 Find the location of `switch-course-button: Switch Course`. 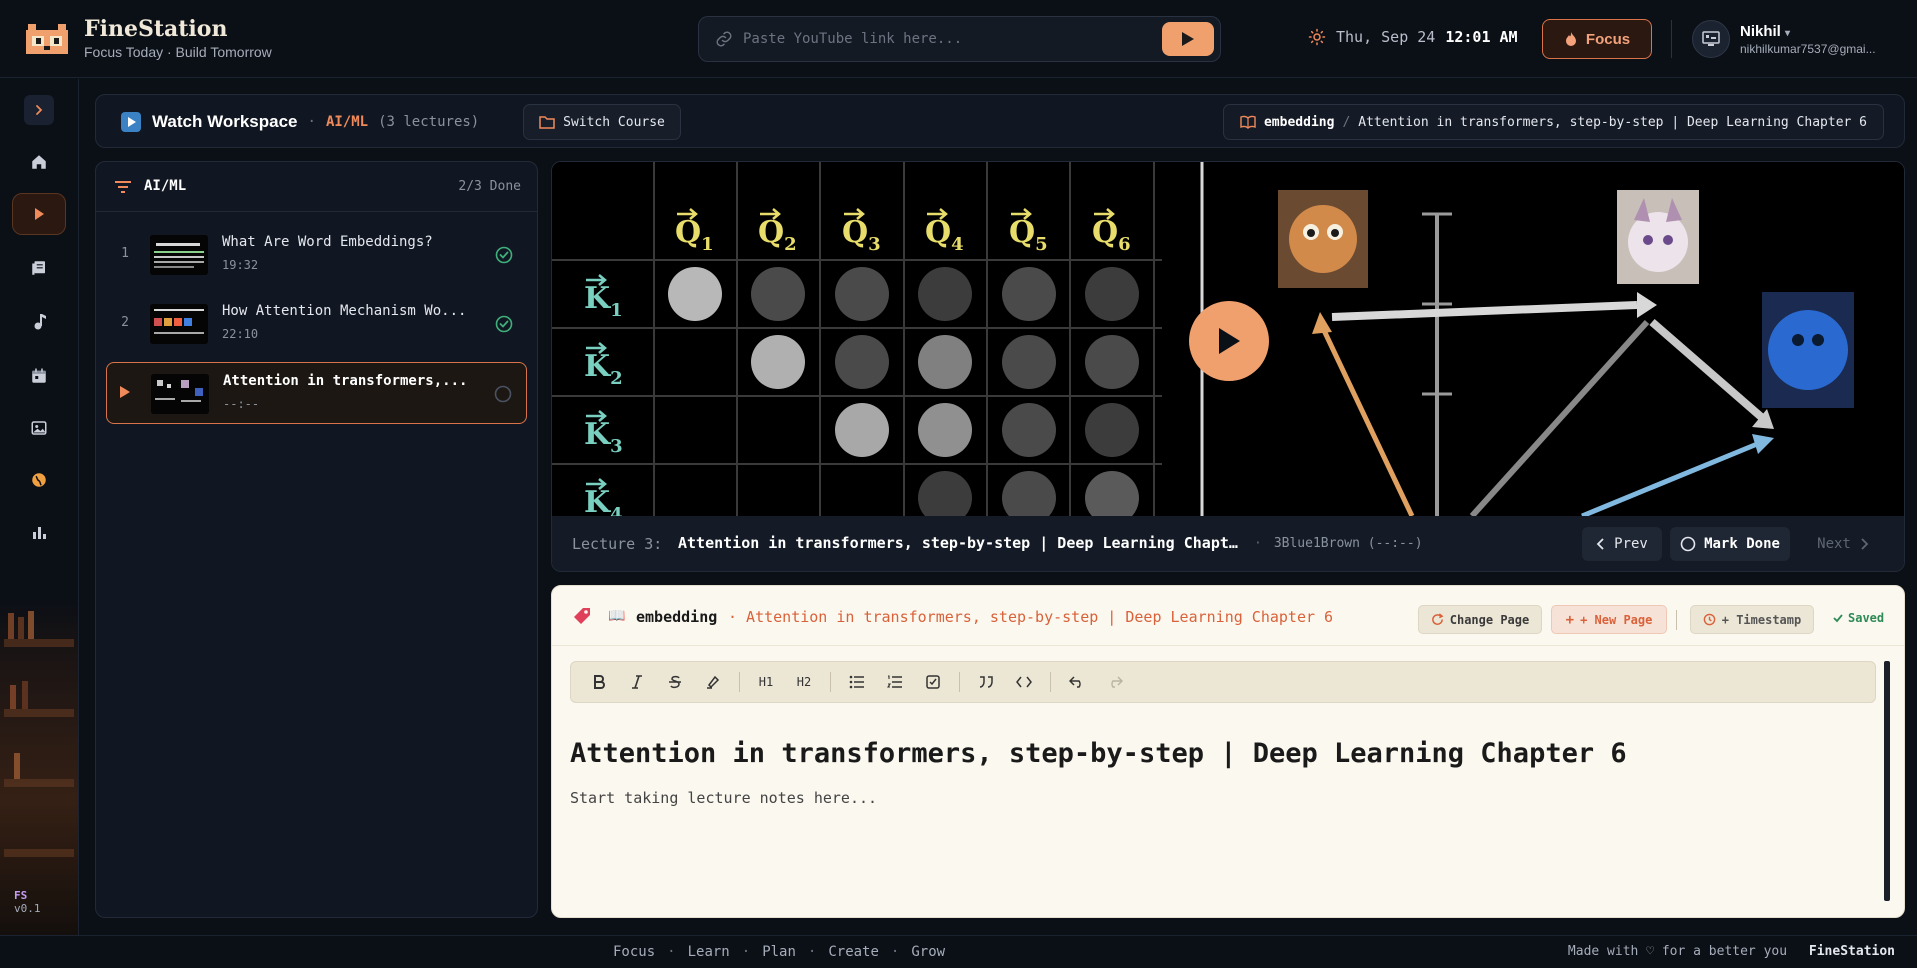

switch-course-button: Switch Course is located at coordinates (602, 122).